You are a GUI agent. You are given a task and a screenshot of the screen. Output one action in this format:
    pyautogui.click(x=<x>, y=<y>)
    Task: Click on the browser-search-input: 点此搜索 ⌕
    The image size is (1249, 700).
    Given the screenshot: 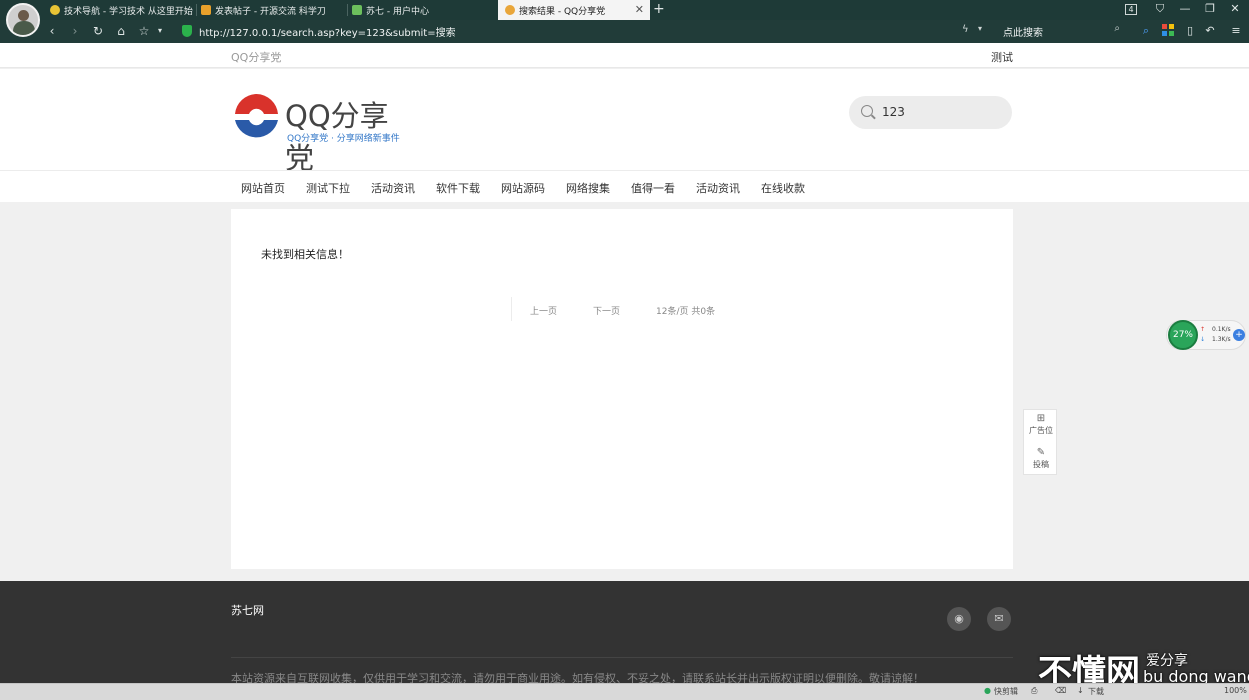 What is the action you would take?
    pyautogui.click(x=1061, y=31)
    